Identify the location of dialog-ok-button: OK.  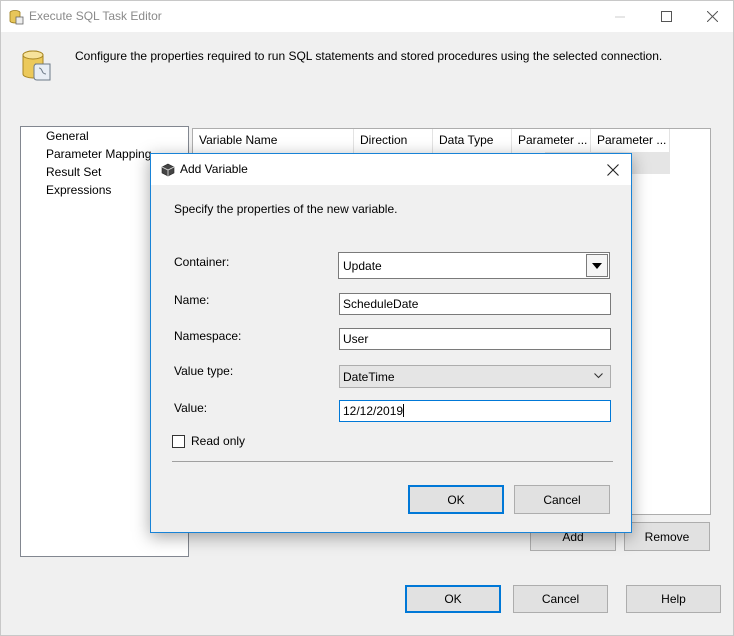
(456, 499).